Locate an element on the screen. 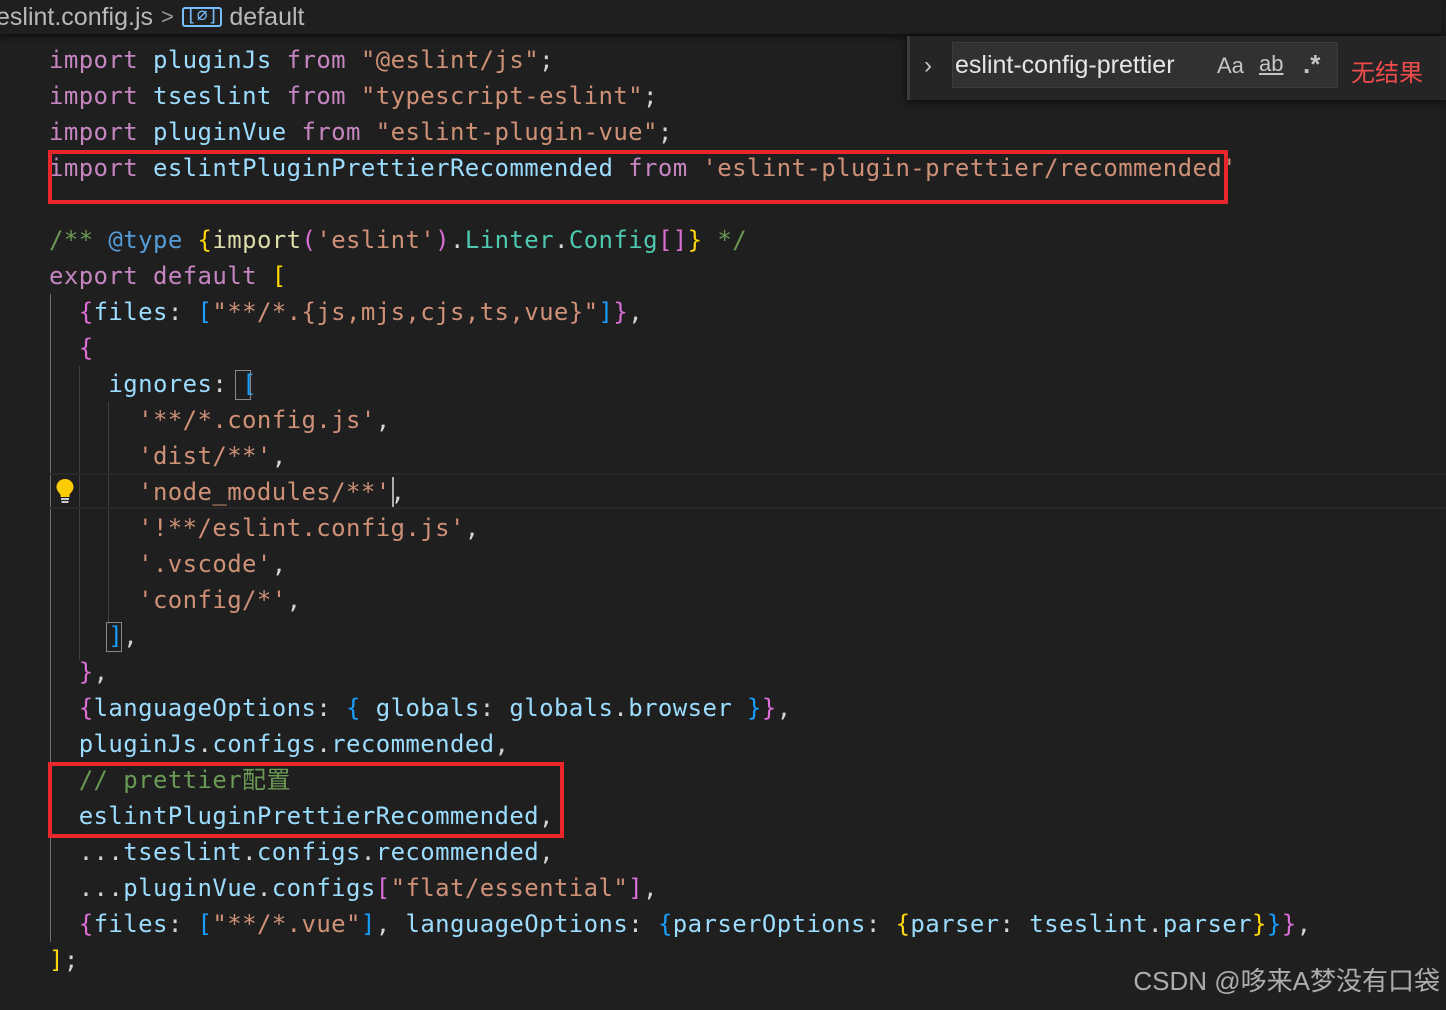  annotation-box-usage is located at coordinates (306, 800).